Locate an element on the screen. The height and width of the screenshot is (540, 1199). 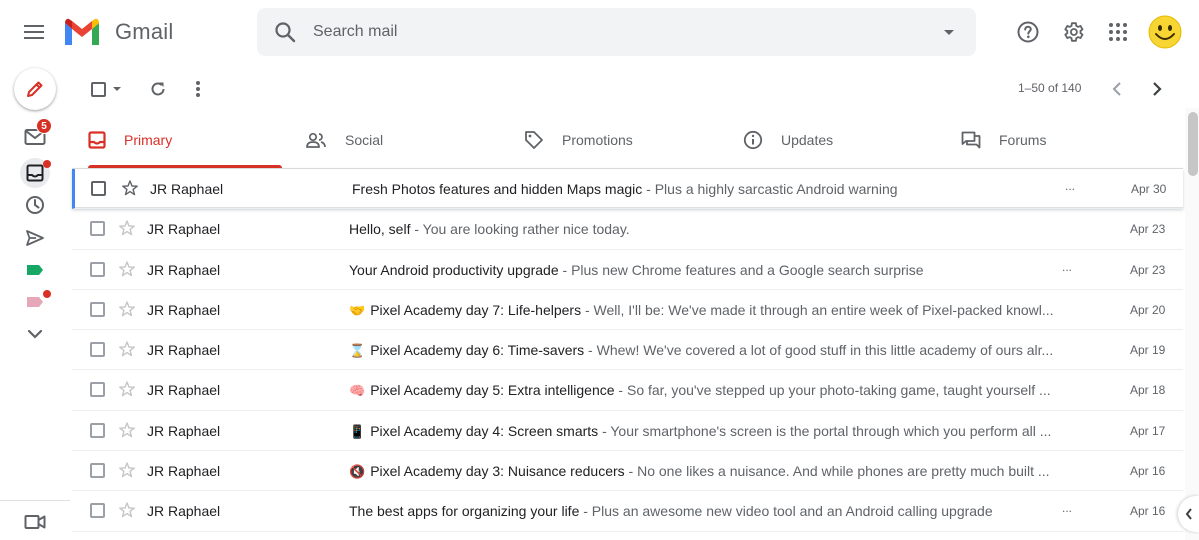
gmail-m-icon is located at coordinates (82, 31).